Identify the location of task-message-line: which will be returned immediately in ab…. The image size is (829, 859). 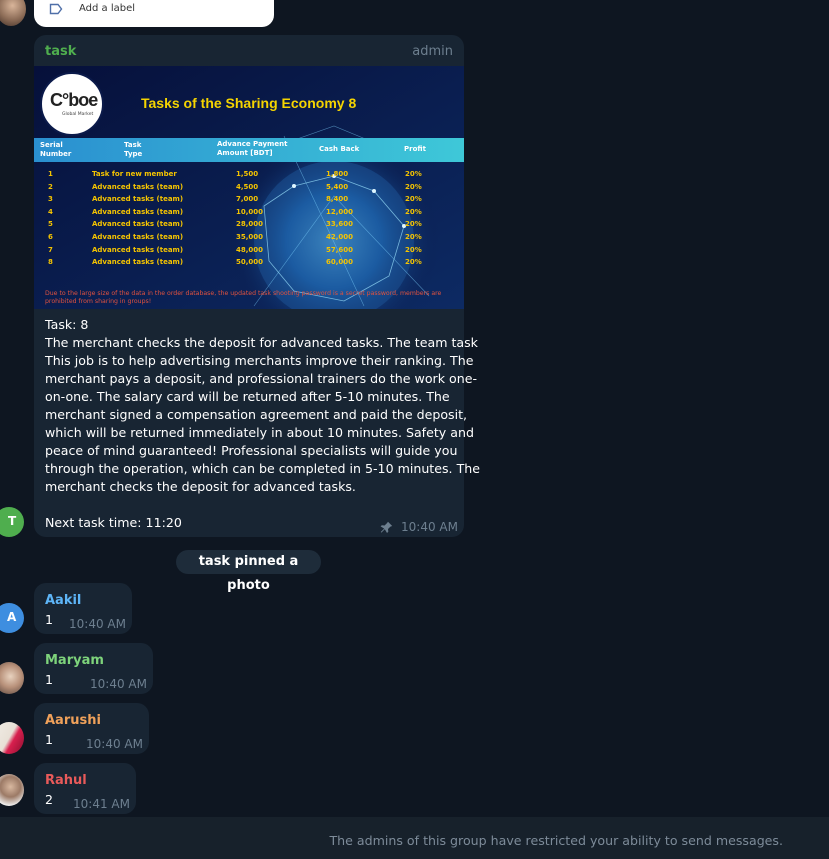
(259, 432).